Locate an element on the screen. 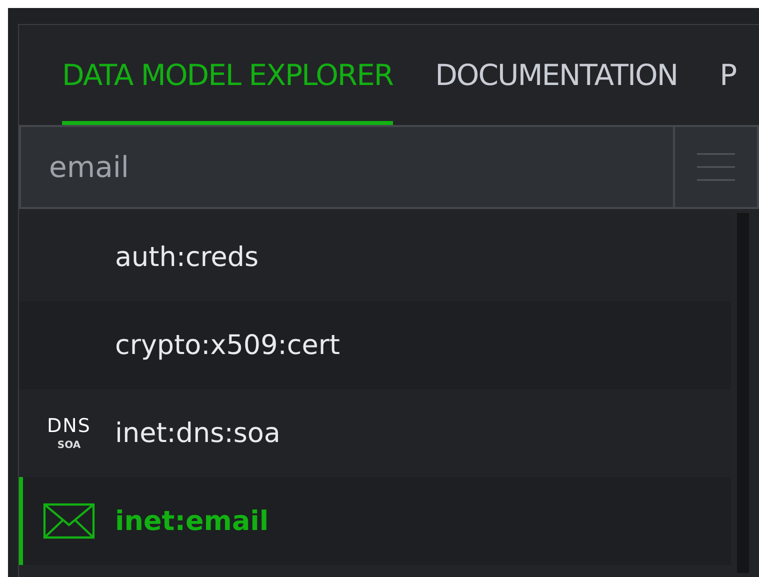 The image size is (759, 577). dns-icon: DNS SOA is located at coordinates (69, 433).